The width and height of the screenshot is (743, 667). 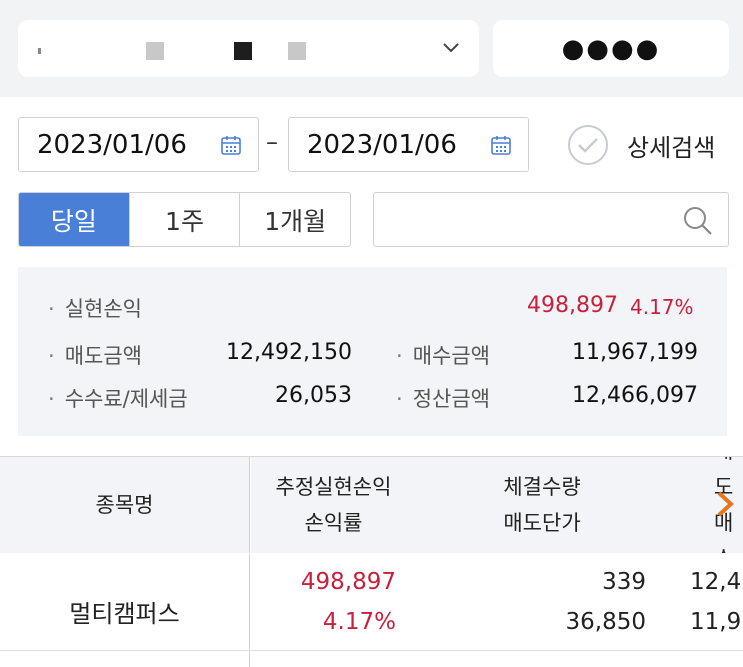 I want to click on fees-taxes-value: 26,053, so click(x=313, y=395).